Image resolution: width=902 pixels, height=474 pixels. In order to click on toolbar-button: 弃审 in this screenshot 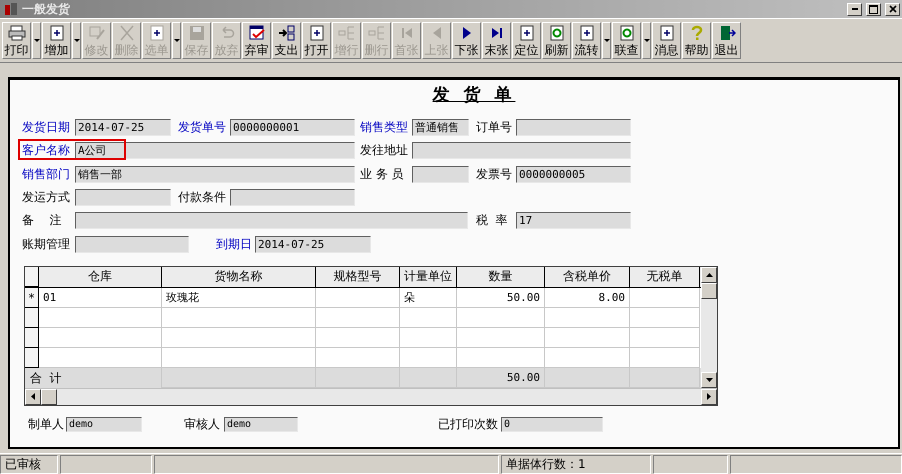, I will do `click(256, 40)`.